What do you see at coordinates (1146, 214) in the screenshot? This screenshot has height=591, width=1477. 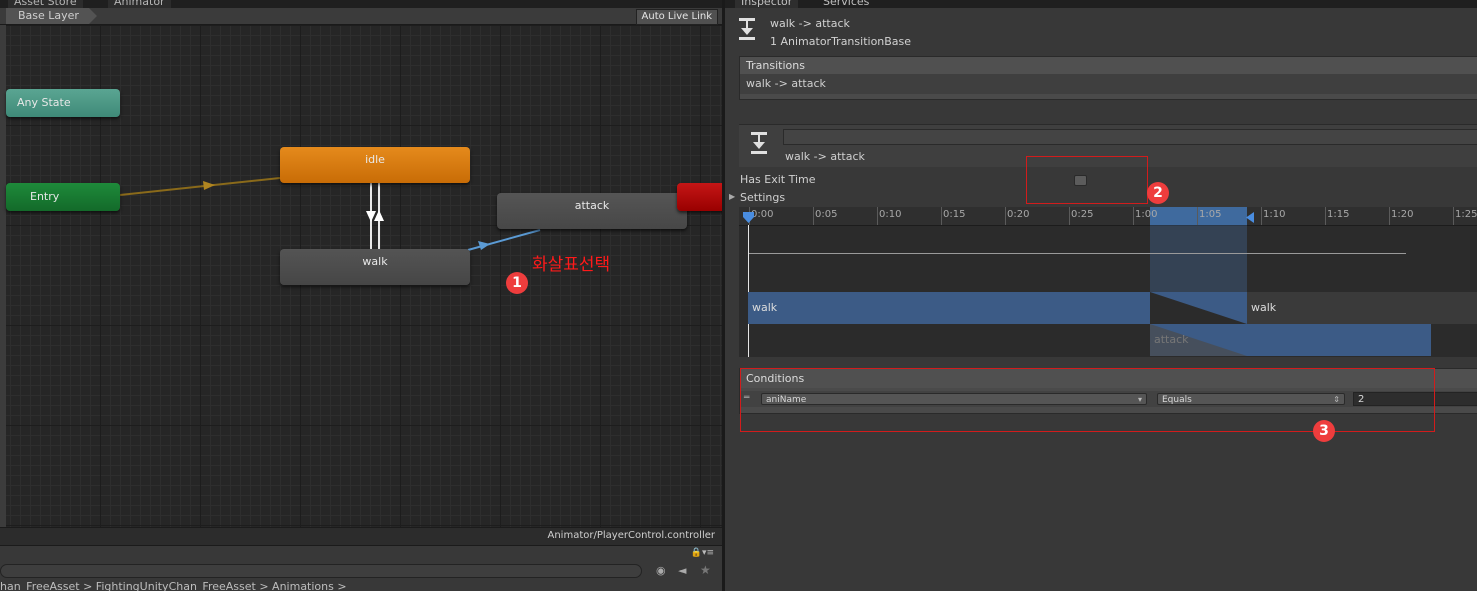 I see `timeline-tick: 1:00` at bounding box center [1146, 214].